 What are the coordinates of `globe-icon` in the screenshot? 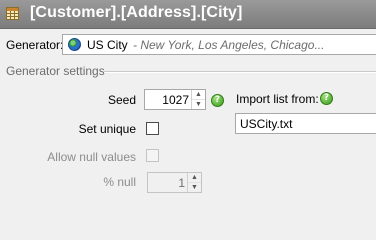 It's located at (74, 44).